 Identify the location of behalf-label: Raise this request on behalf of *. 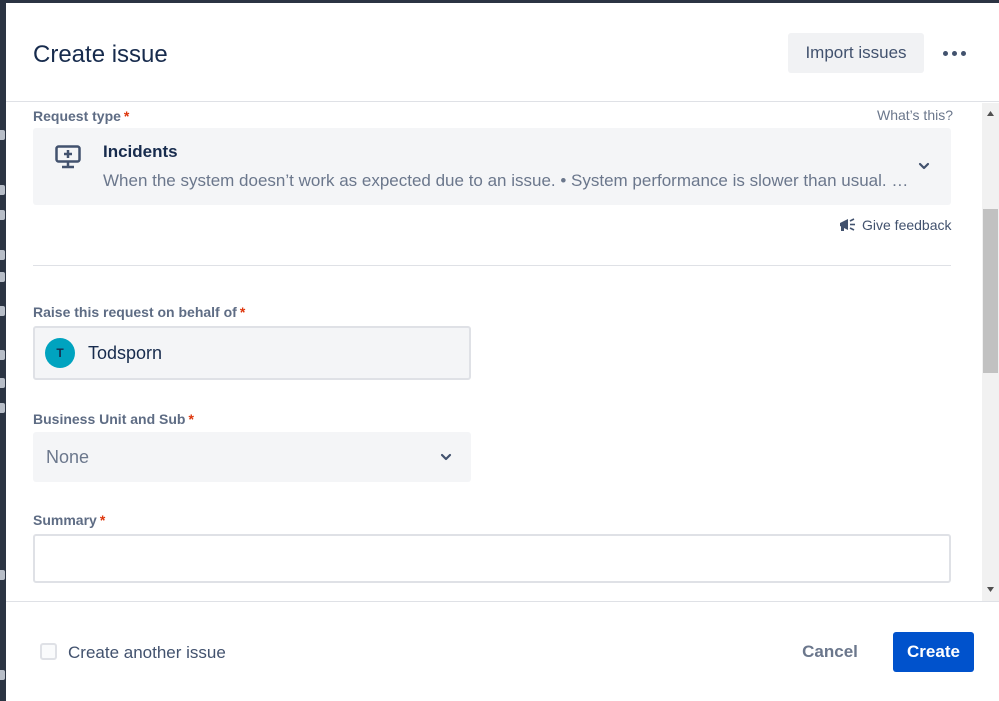
(139, 312).